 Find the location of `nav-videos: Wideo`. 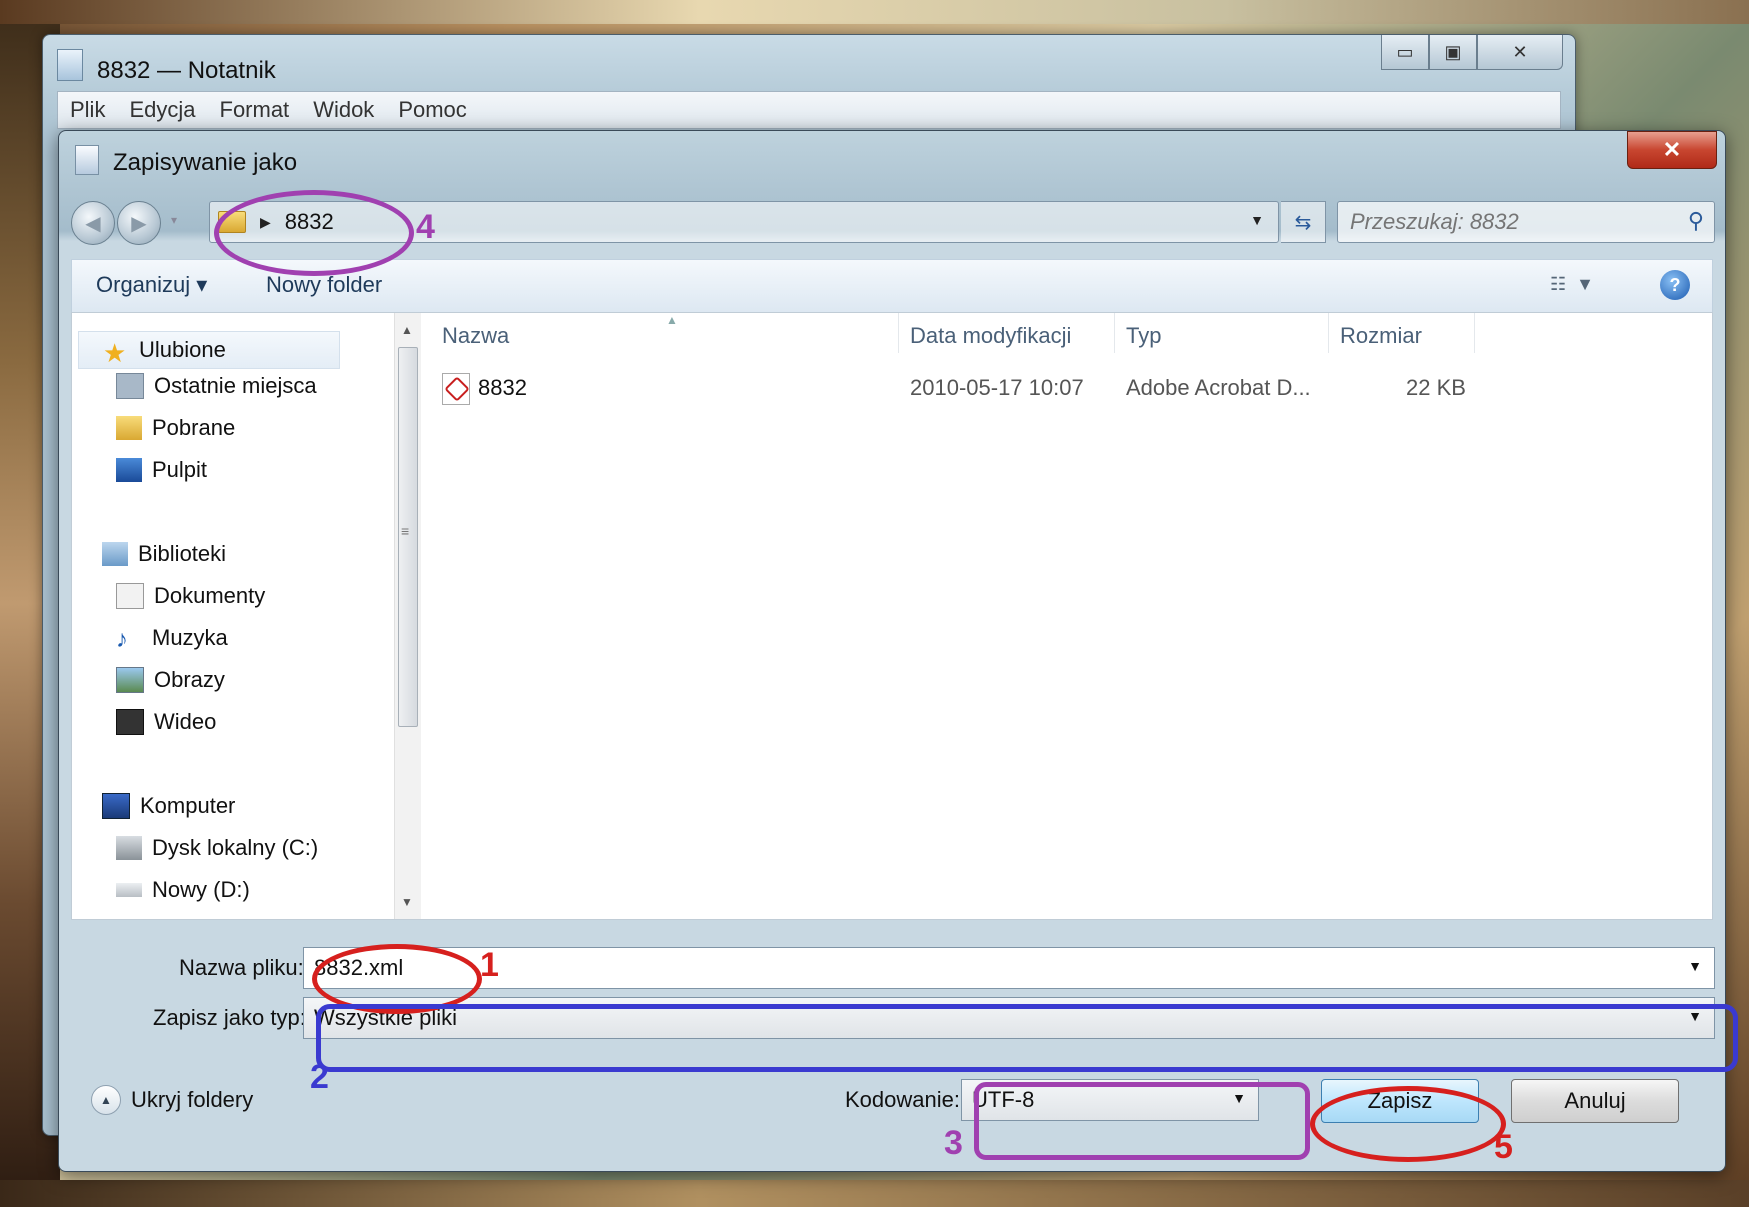

nav-videos: Wideo is located at coordinates (166, 722).